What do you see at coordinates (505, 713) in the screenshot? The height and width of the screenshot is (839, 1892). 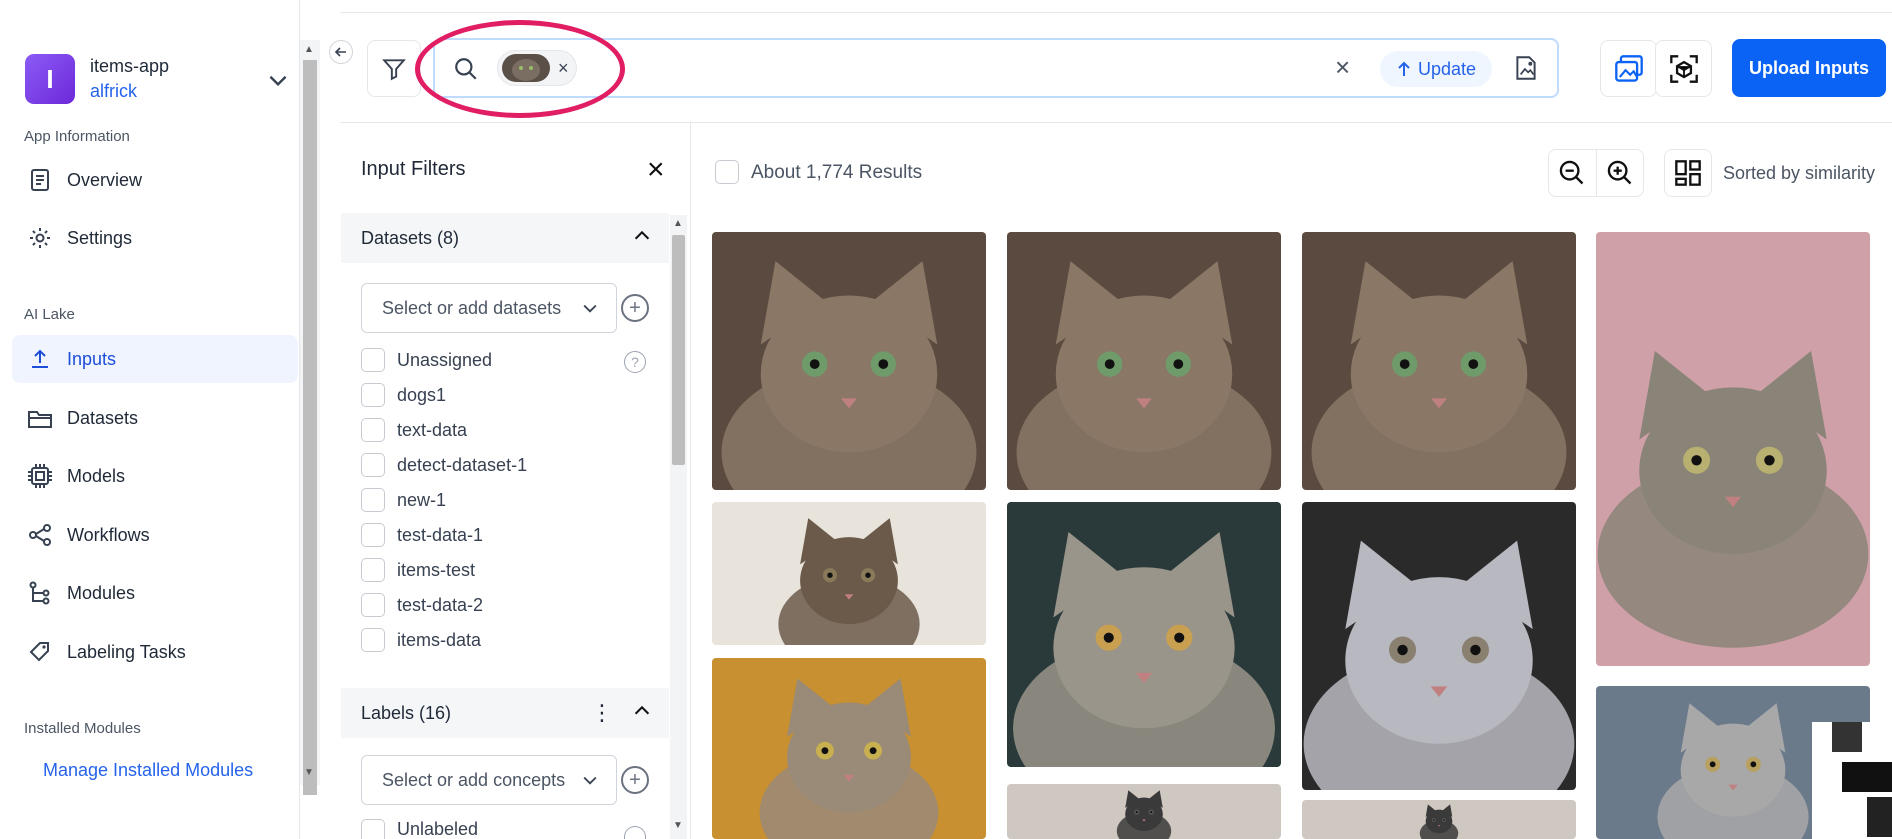 I see `labels-section-header: Labels (16) ⋮` at bounding box center [505, 713].